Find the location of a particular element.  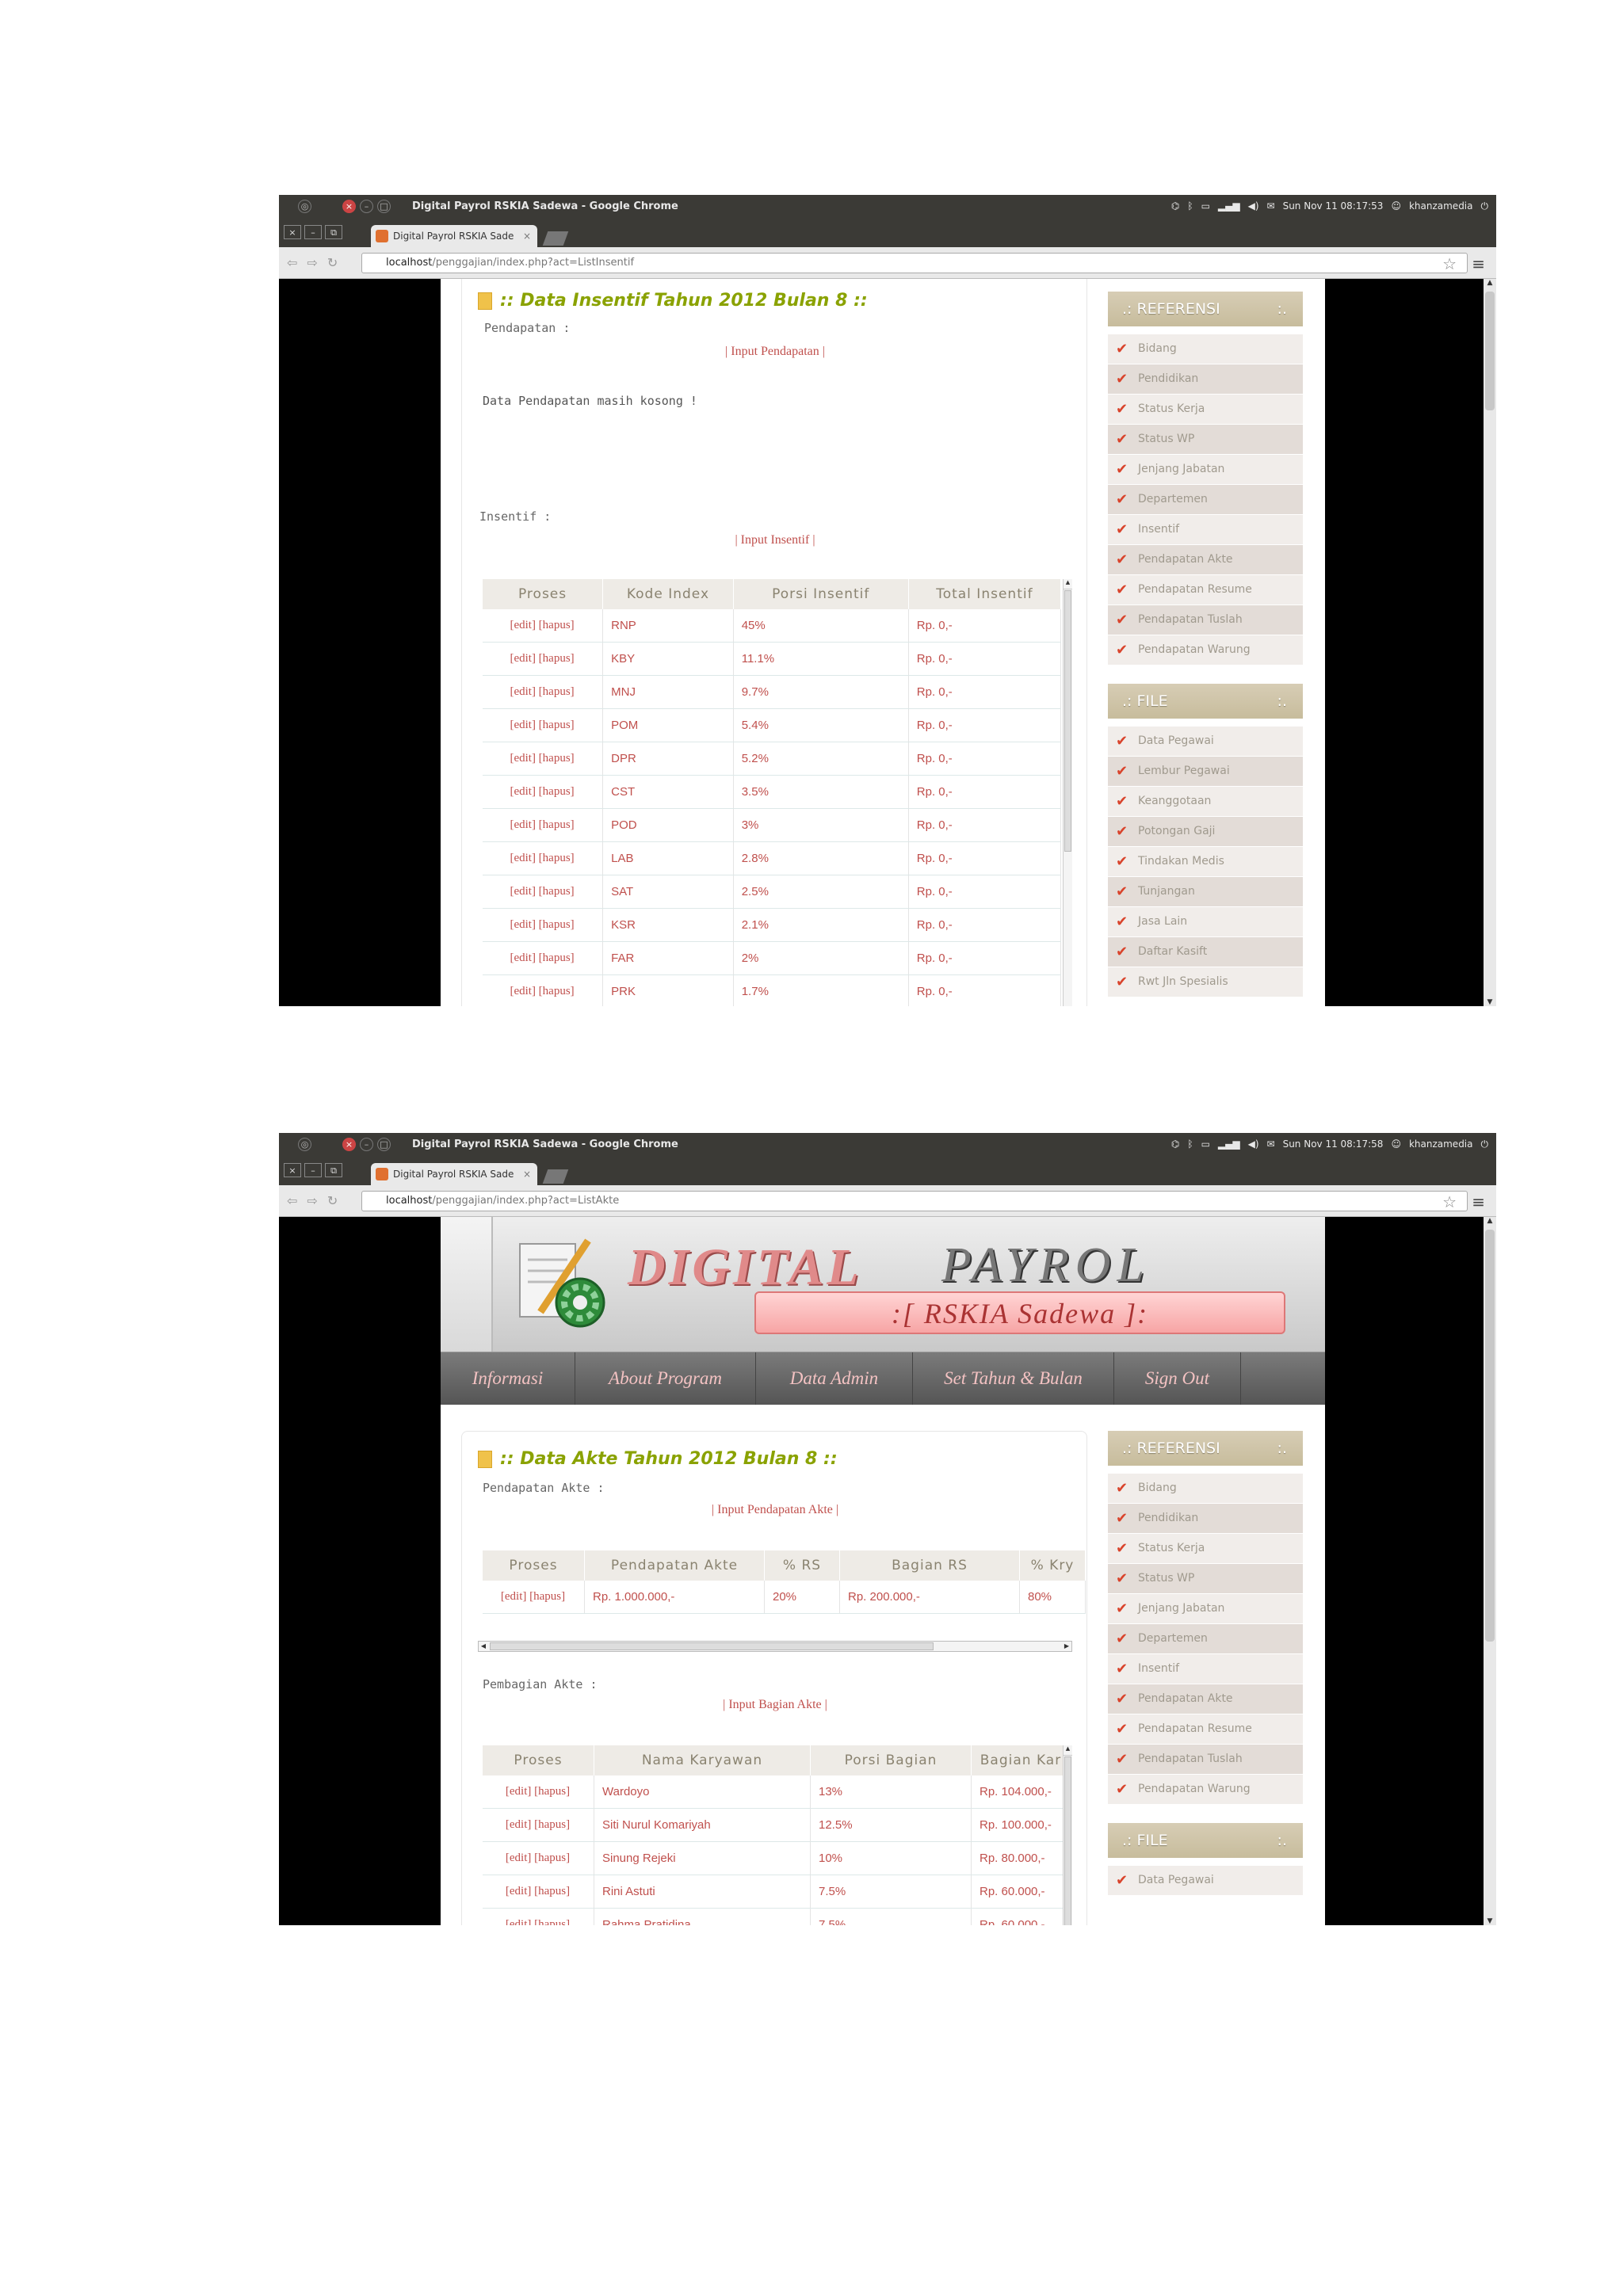

sidebar-item: ✔ Lembur Pegawai is located at coordinates (1205, 771).